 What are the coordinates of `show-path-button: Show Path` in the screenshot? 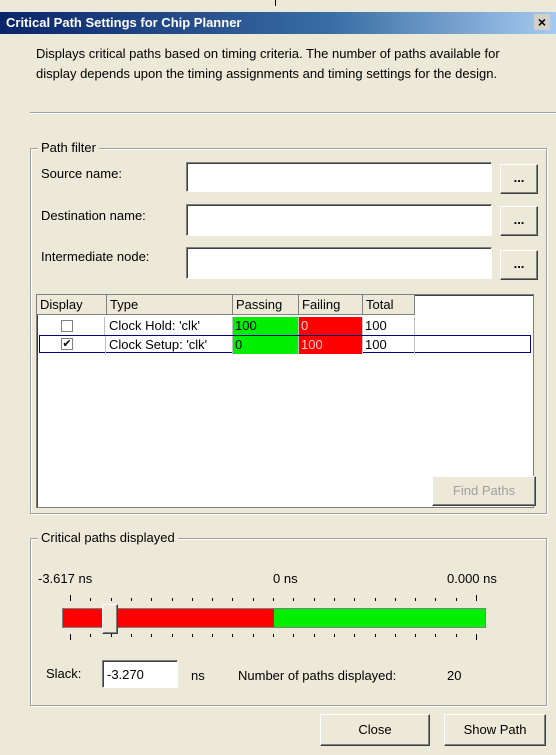 It's located at (495, 730).